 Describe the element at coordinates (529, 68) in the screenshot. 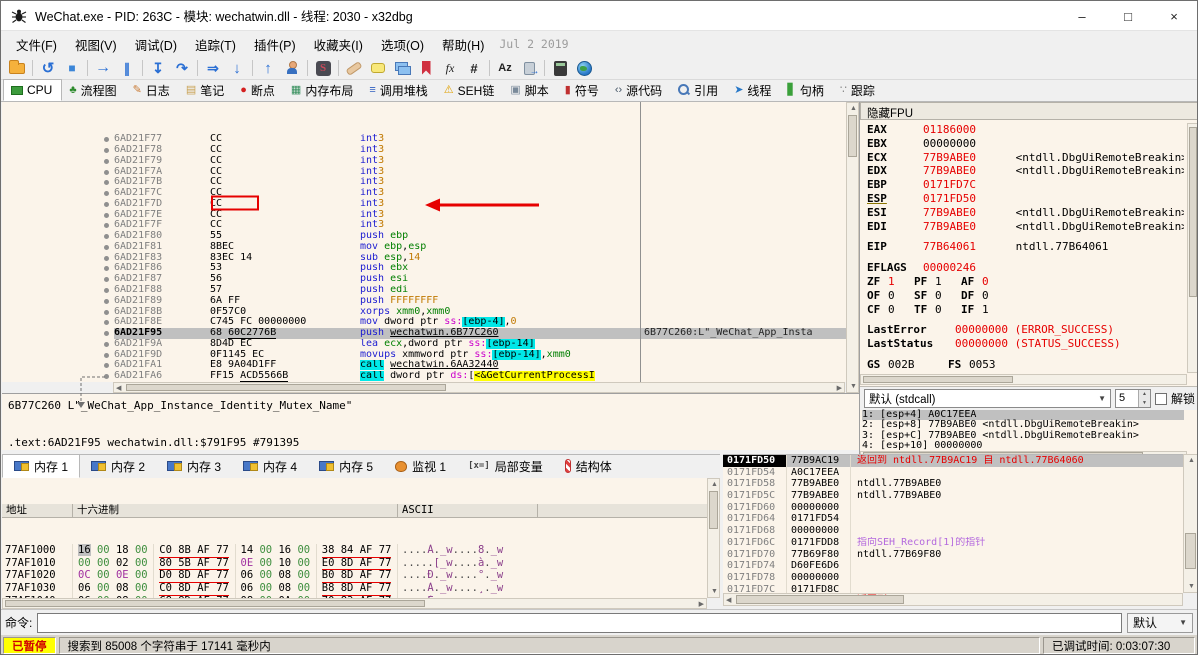

I see `attach-icon` at that location.